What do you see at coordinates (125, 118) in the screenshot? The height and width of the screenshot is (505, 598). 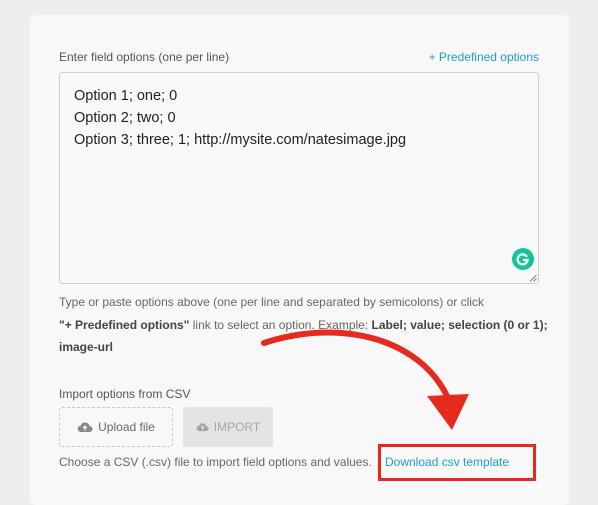 I see `option-line: Option 2; two; 0` at bounding box center [125, 118].